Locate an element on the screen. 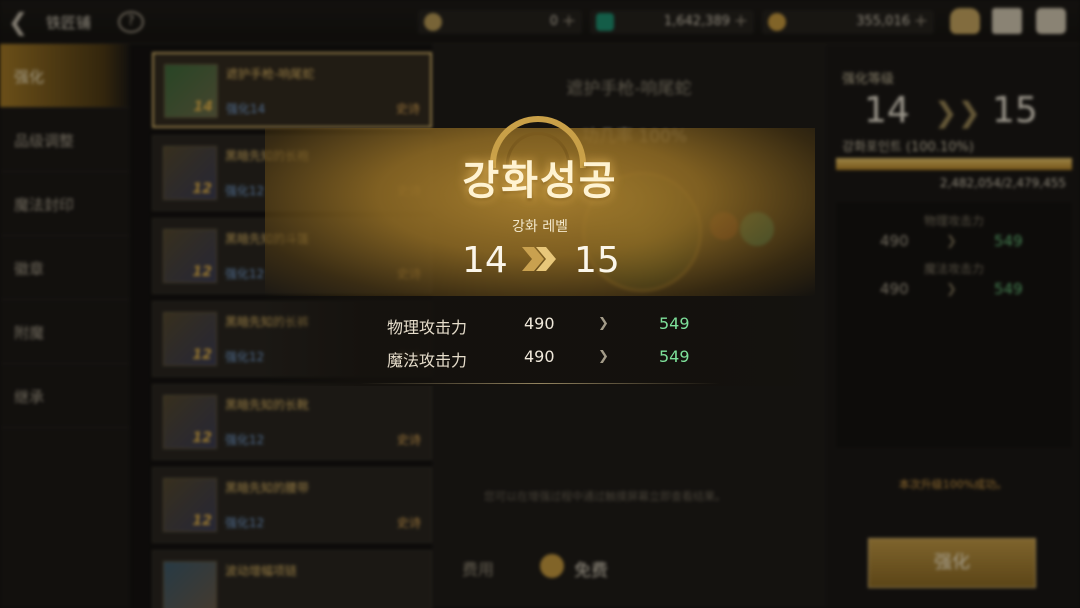 The height and width of the screenshot is (608, 1080). divider is located at coordinates (540, 383).